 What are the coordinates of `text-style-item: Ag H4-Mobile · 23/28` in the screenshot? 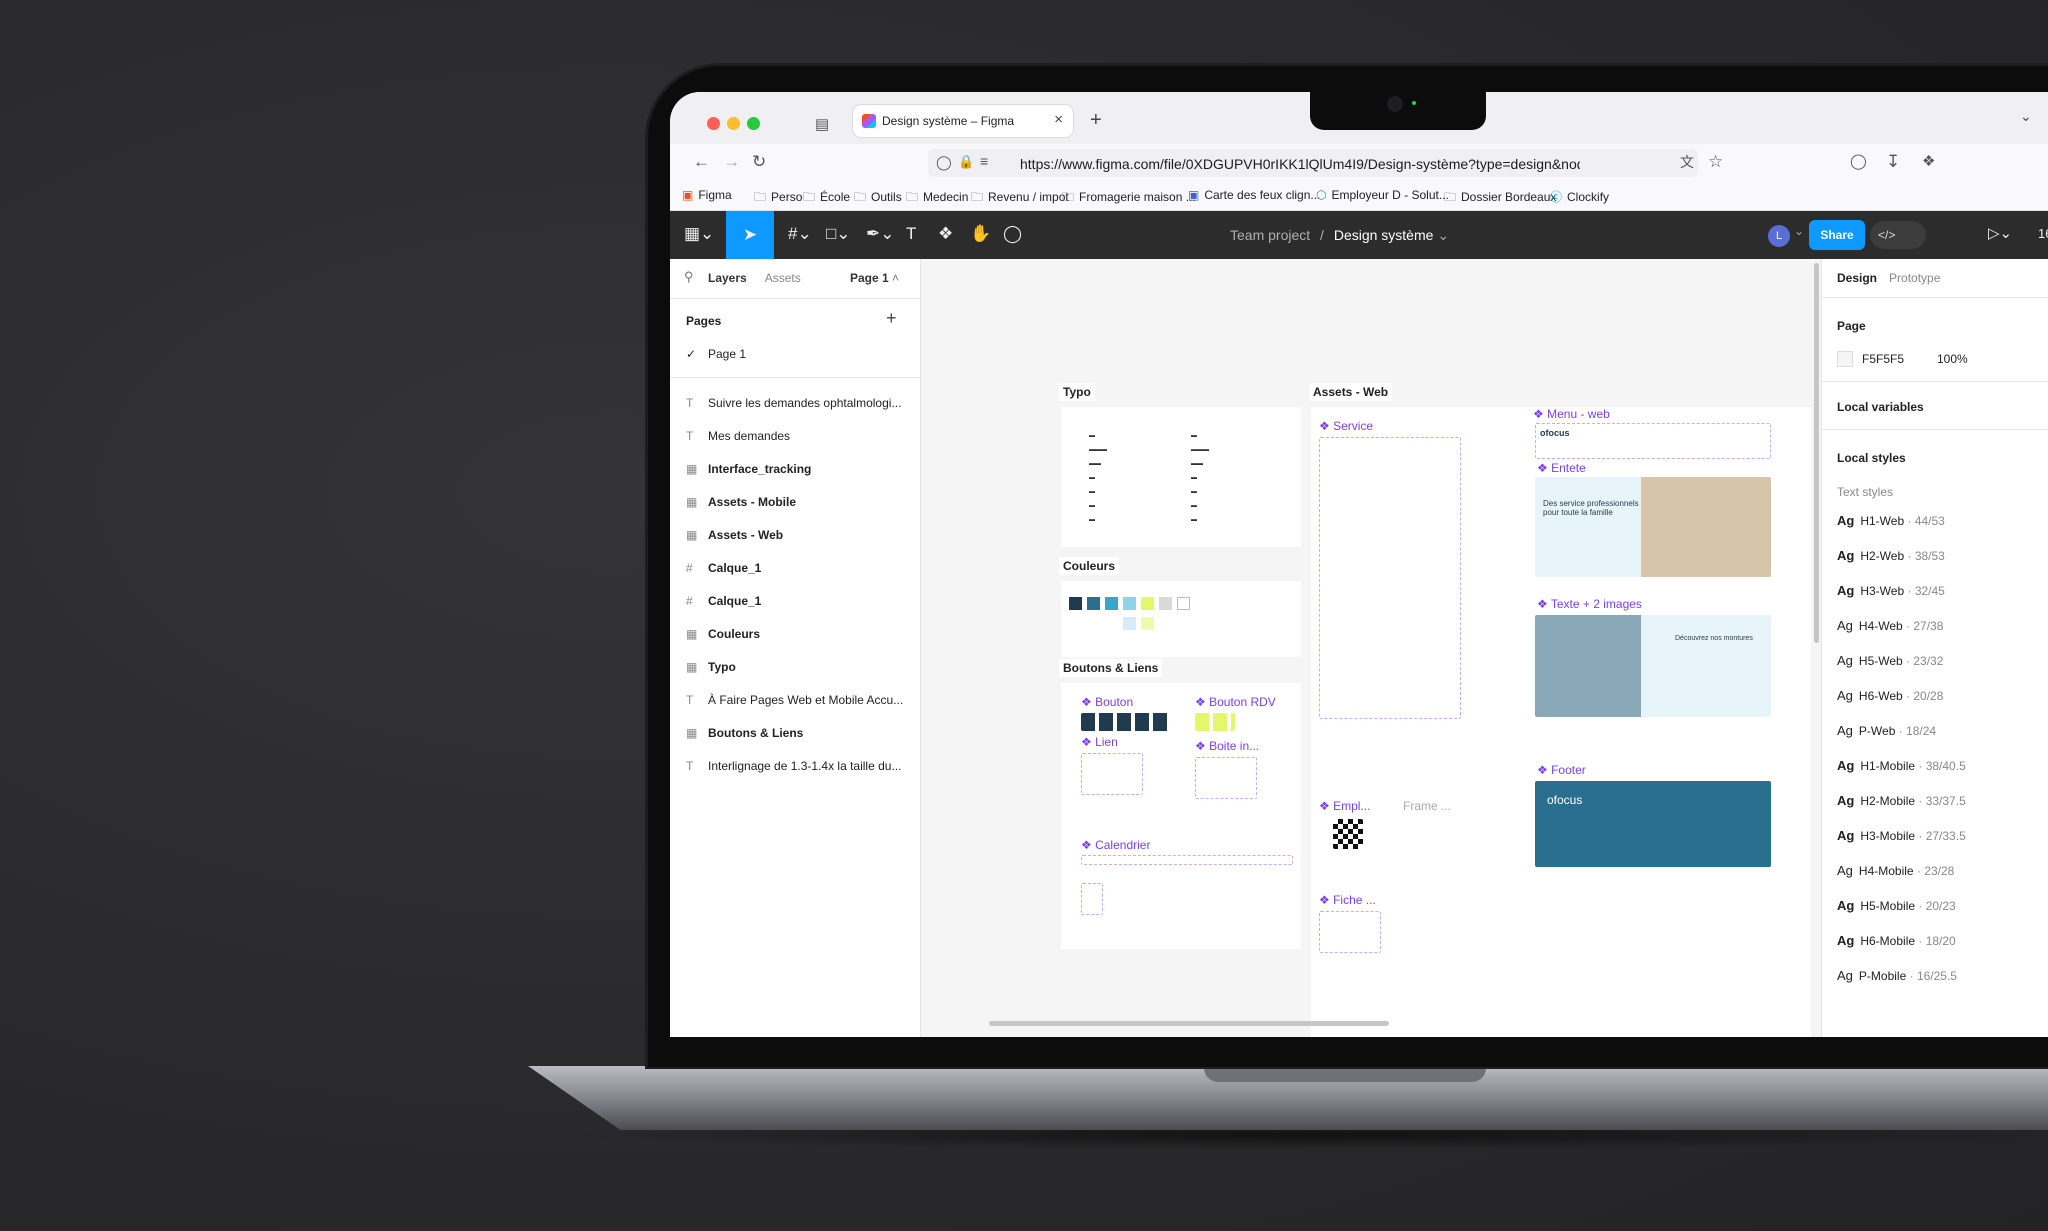 It's located at (1895, 870).